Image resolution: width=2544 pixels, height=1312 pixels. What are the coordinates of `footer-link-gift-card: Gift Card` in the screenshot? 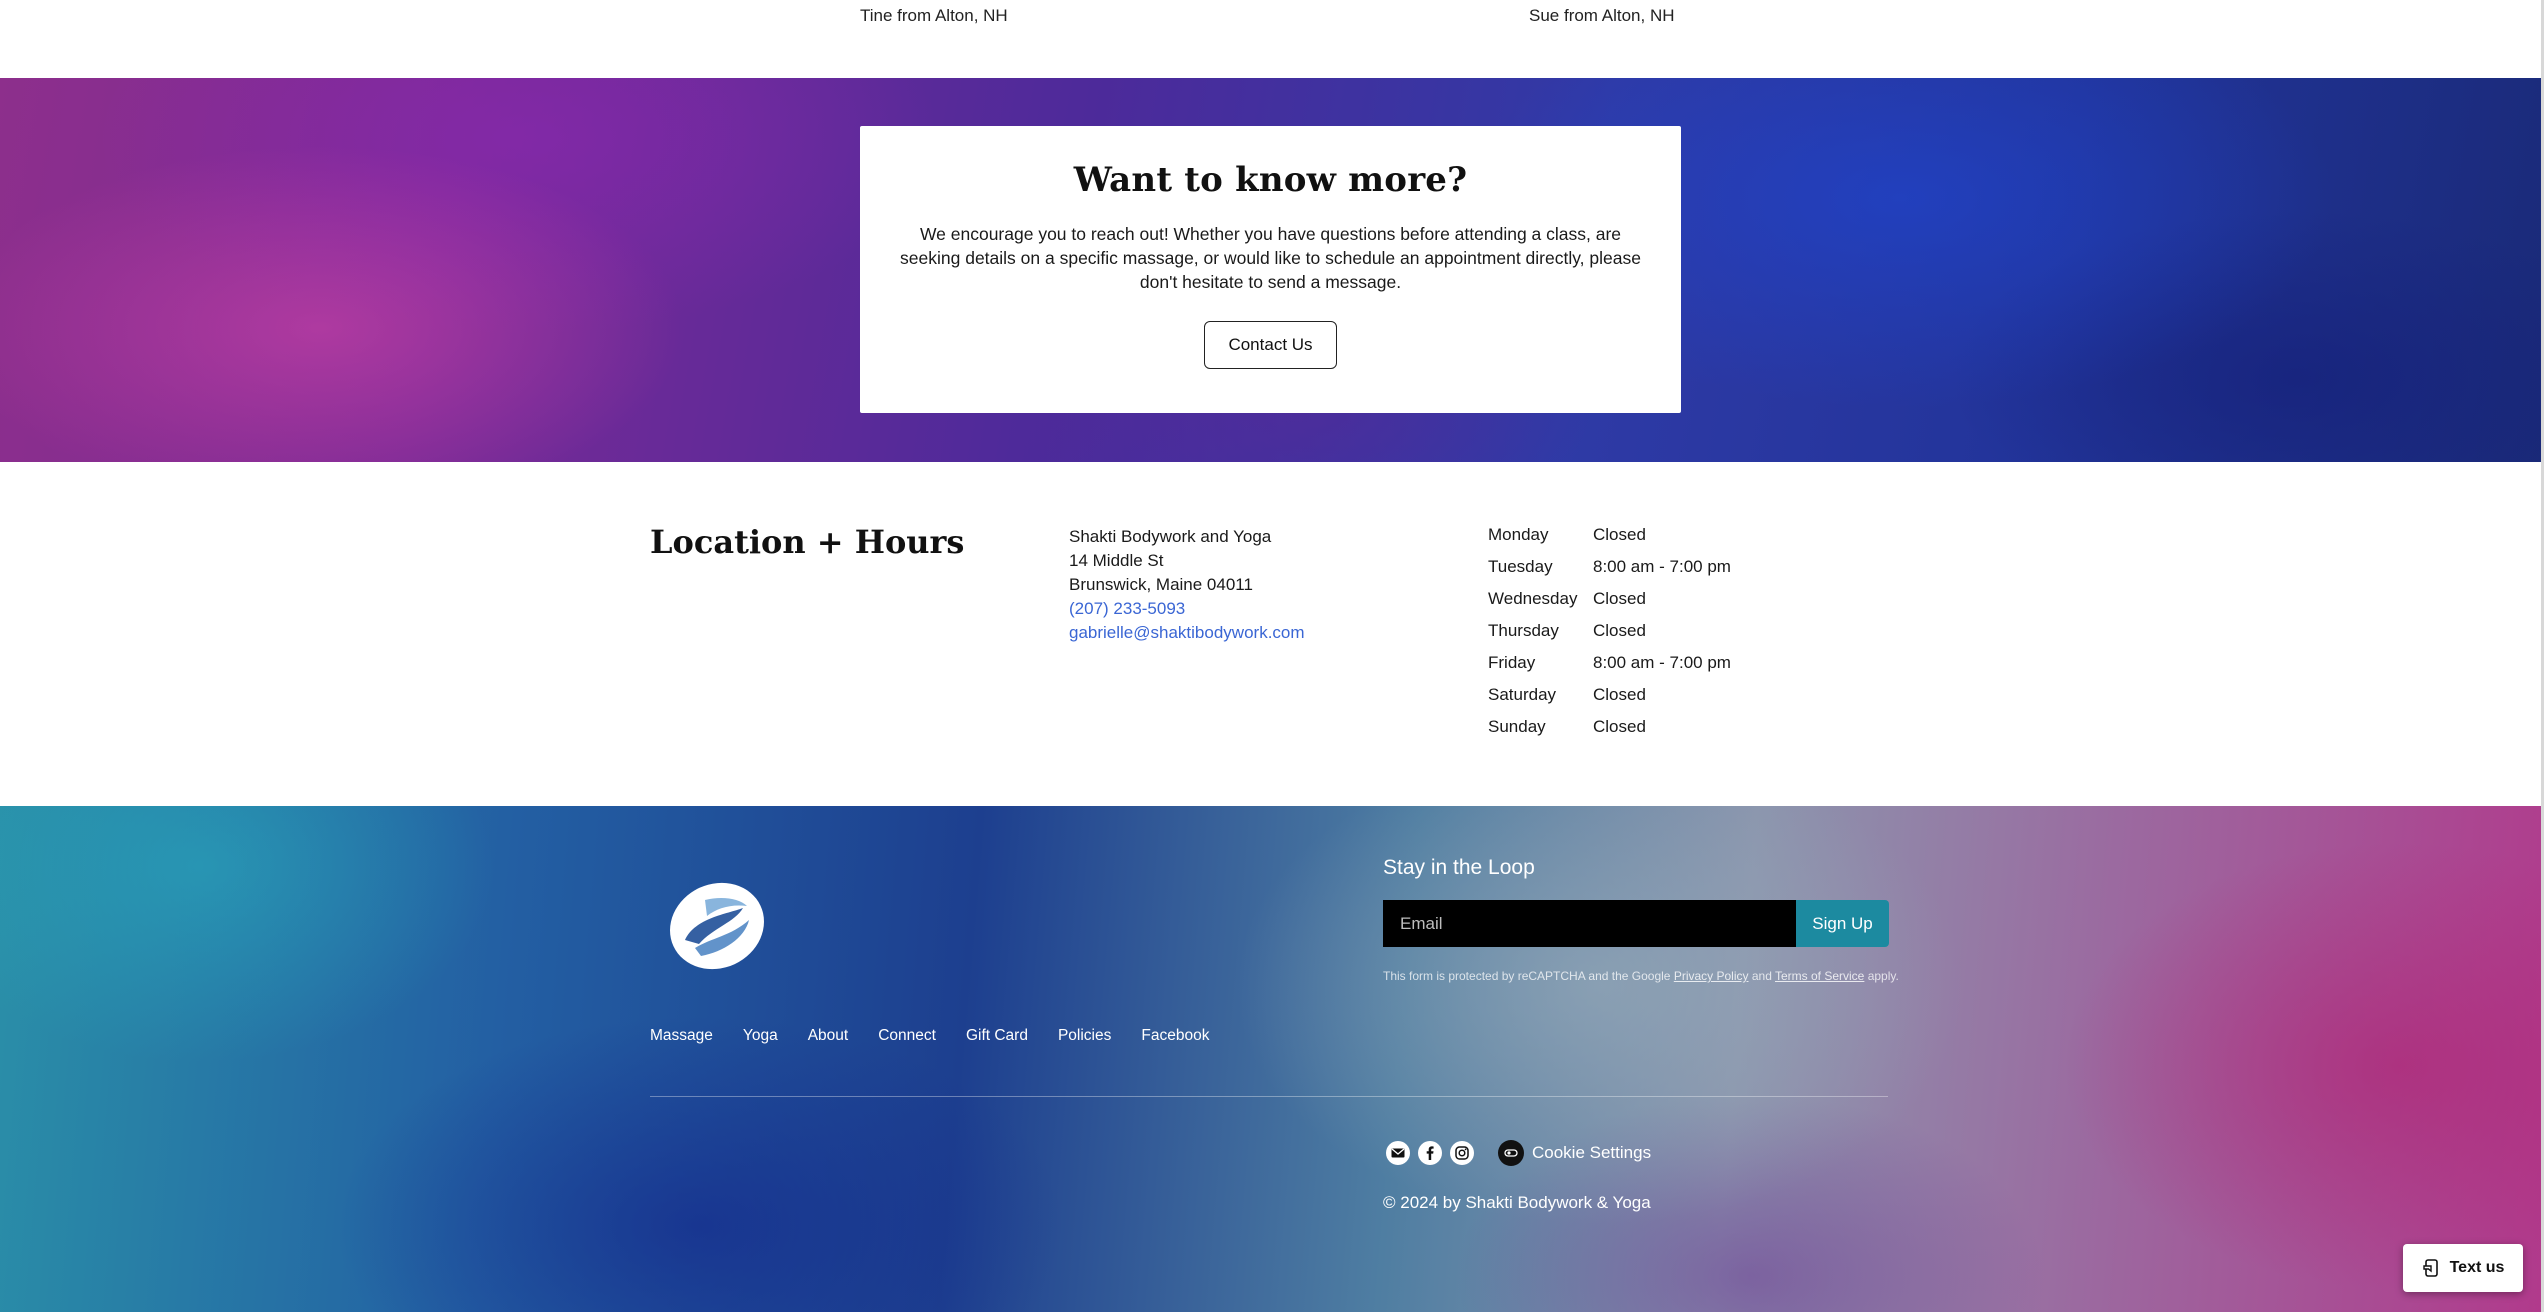 It's located at (997, 1036).